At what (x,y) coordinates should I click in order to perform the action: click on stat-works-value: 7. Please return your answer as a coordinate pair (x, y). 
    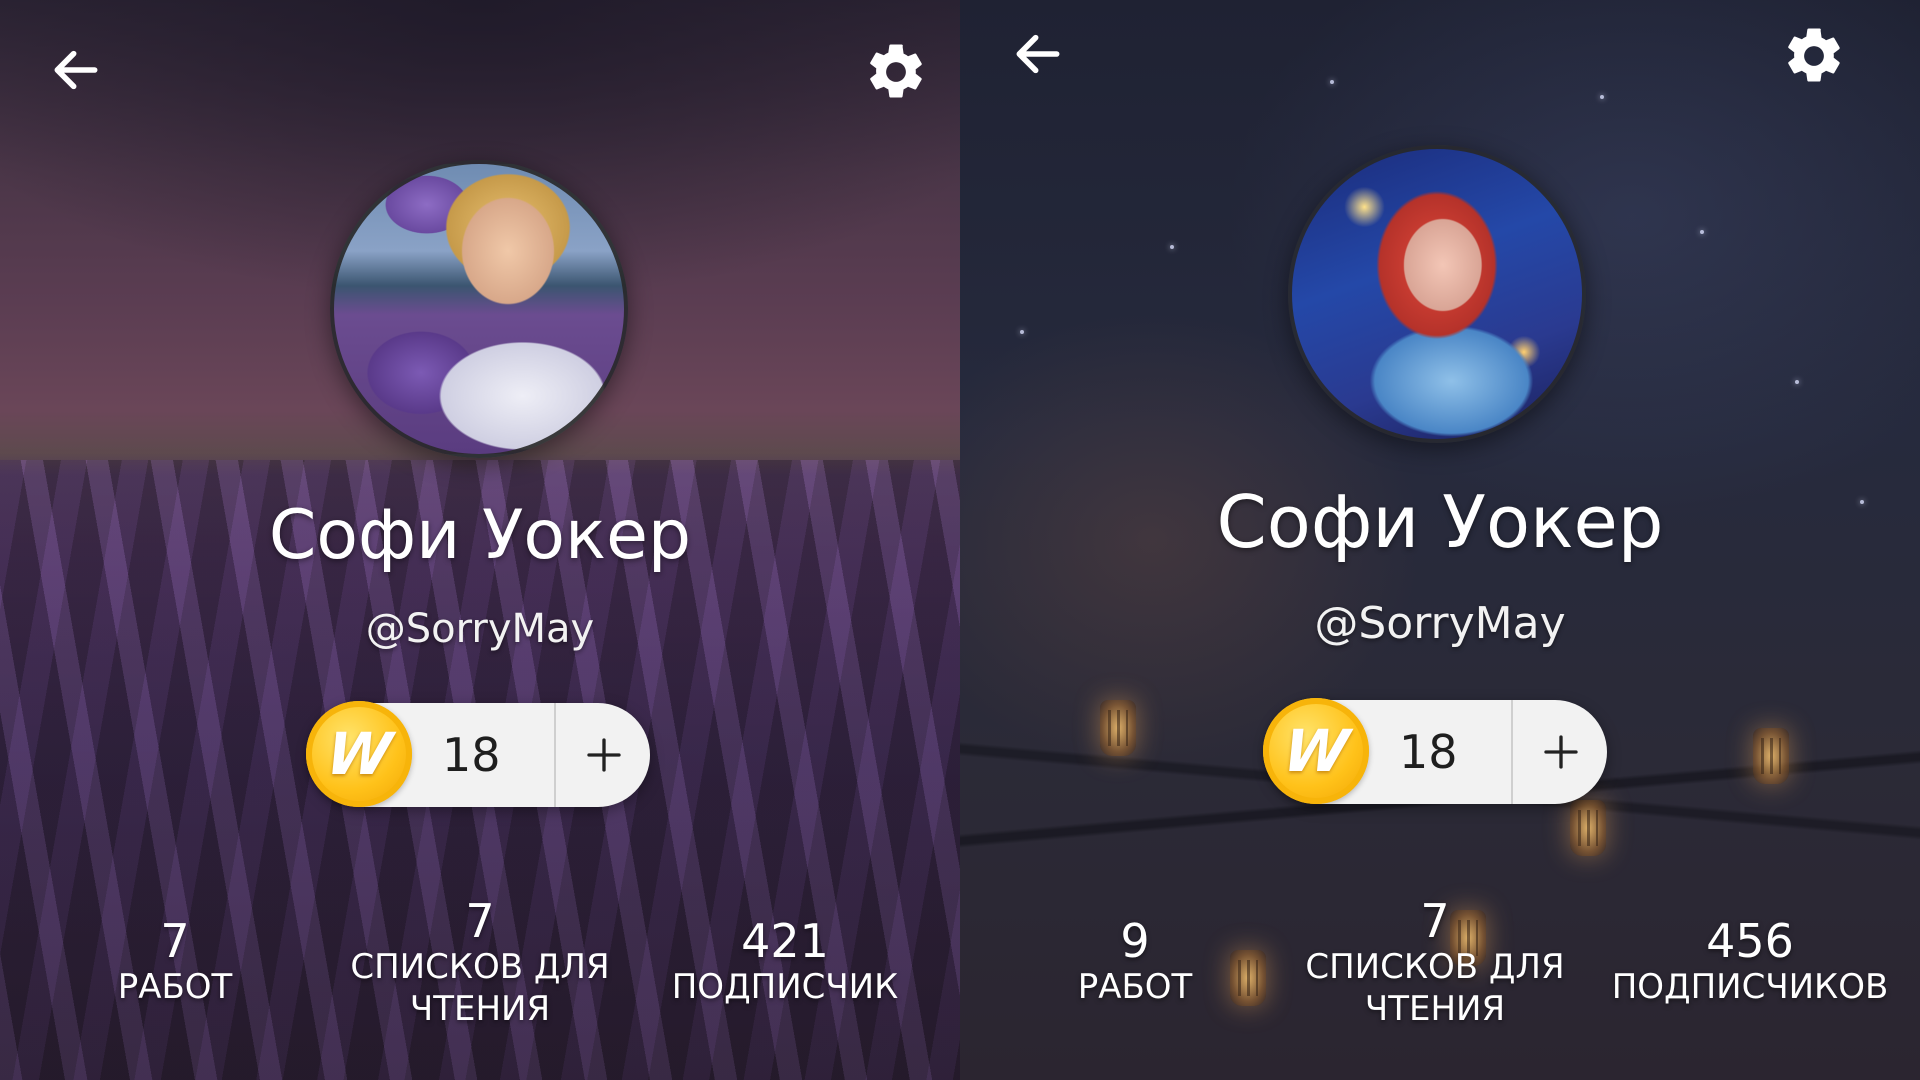
    Looking at the image, I should click on (175, 941).